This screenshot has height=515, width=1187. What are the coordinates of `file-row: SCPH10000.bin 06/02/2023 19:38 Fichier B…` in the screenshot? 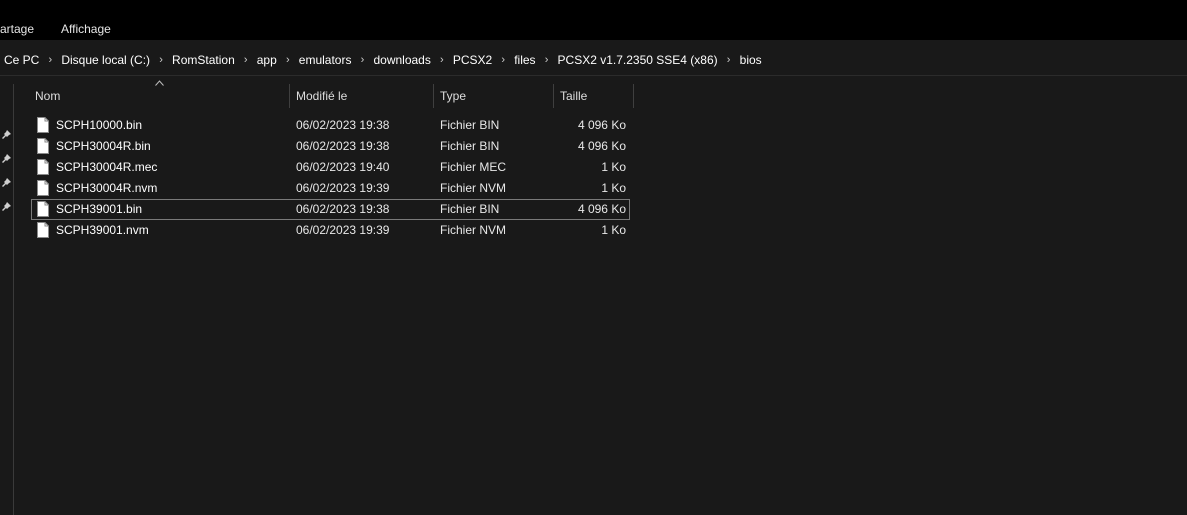 It's located at (330, 125).